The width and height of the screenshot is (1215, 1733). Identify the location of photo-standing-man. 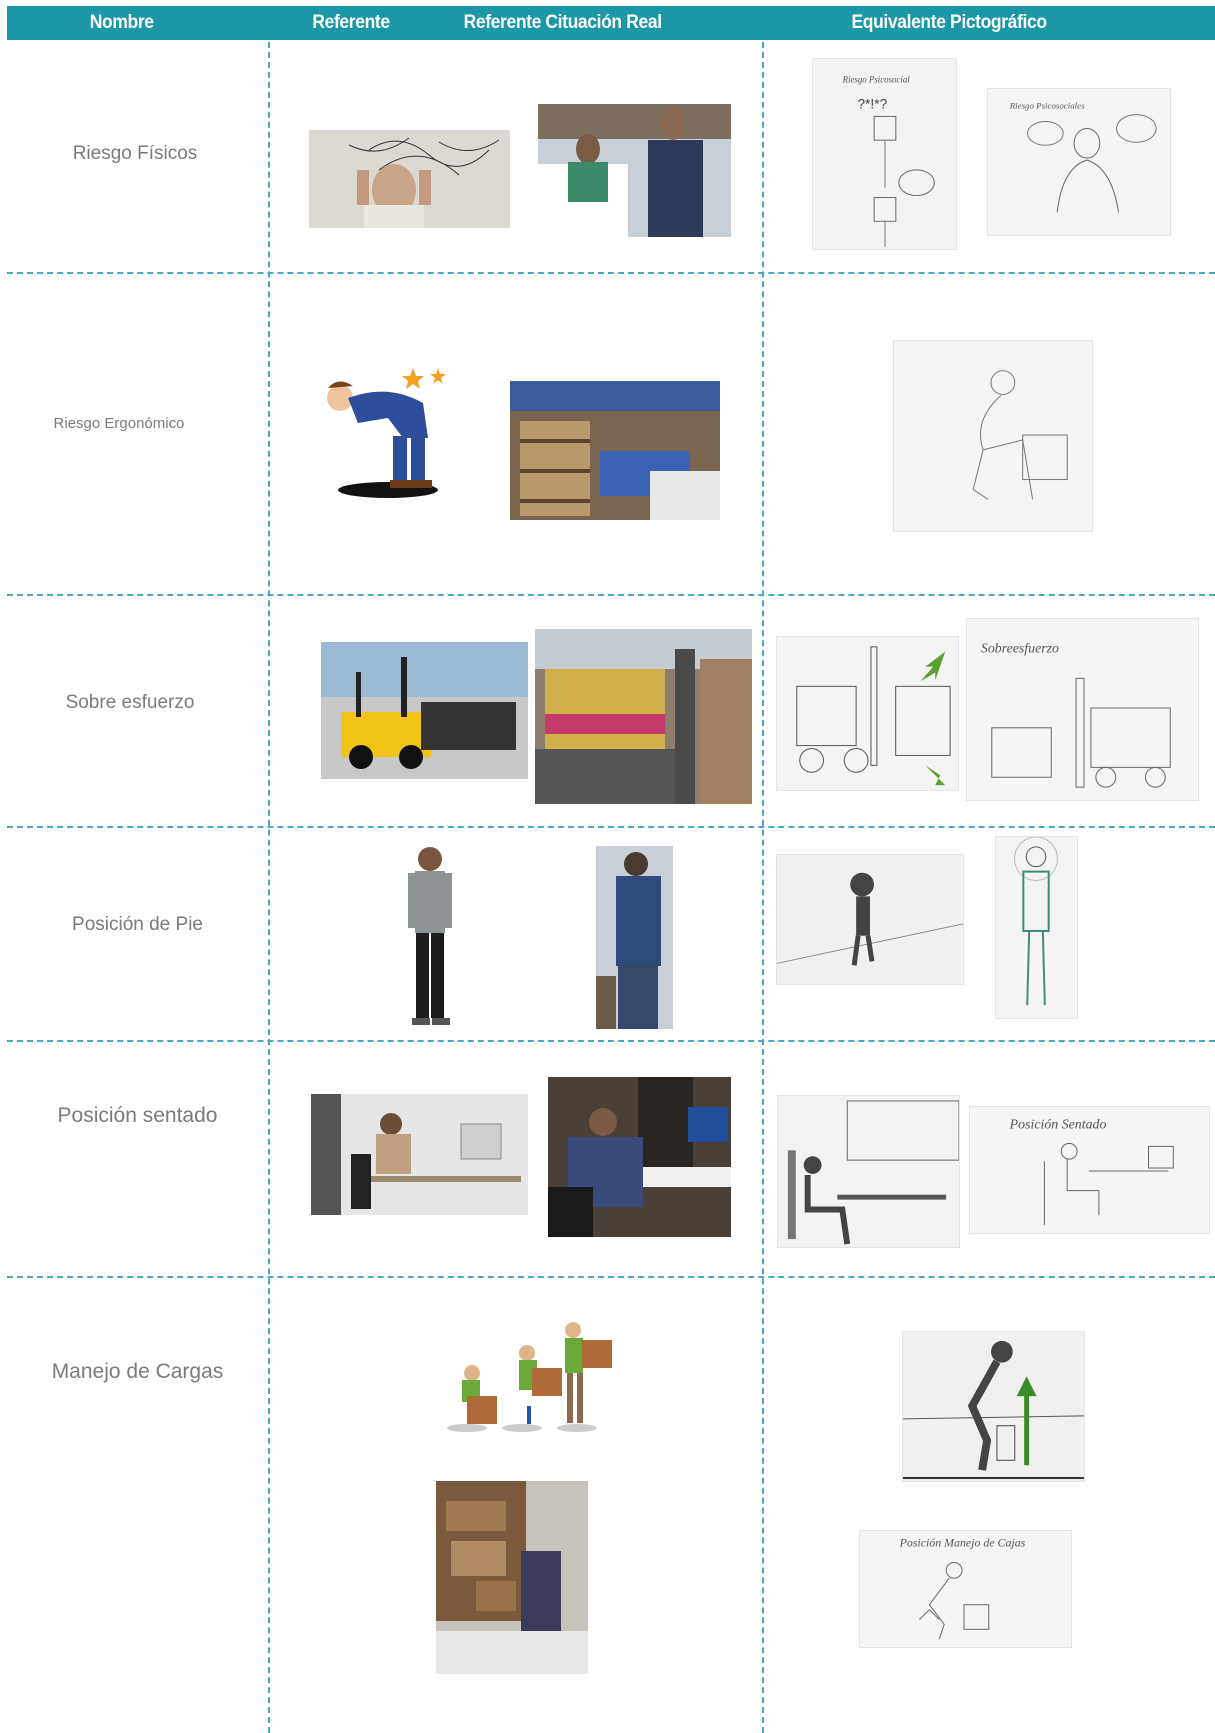
(430, 937).